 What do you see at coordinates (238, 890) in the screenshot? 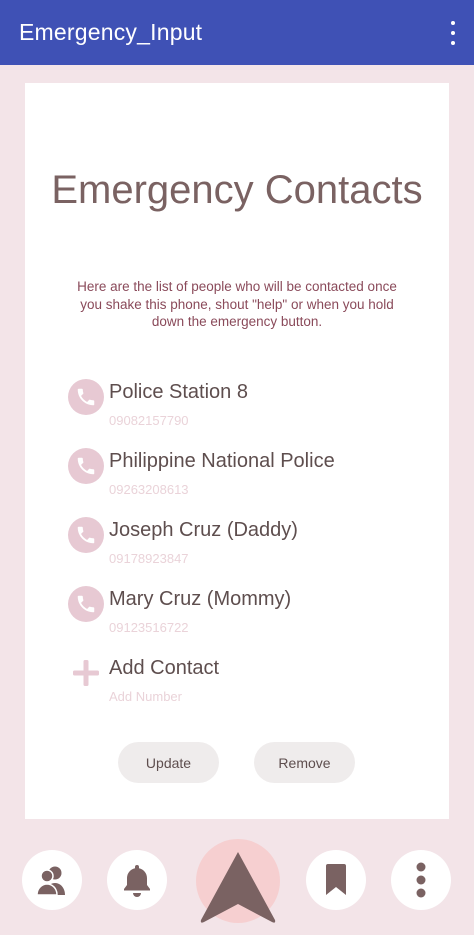
I see `navigation-arrow-icon` at bounding box center [238, 890].